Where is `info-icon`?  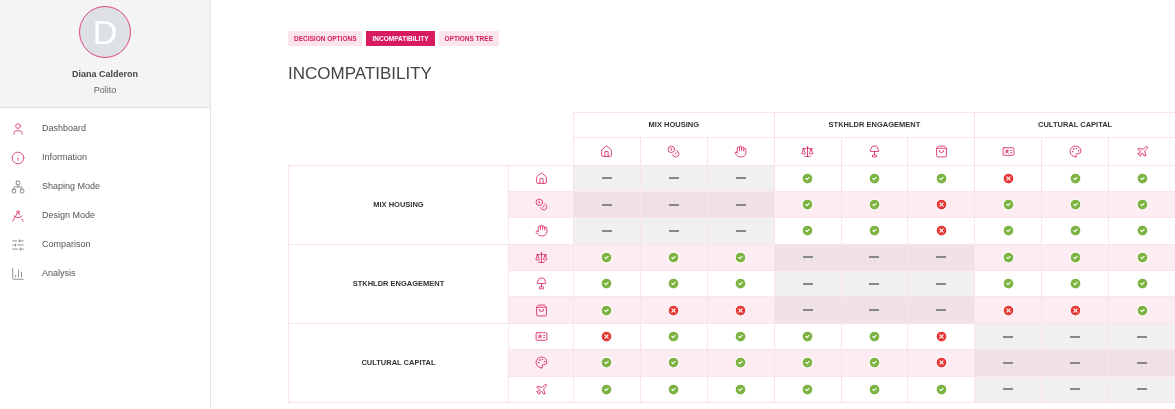 info-icon is located at coordinates (18, 157).